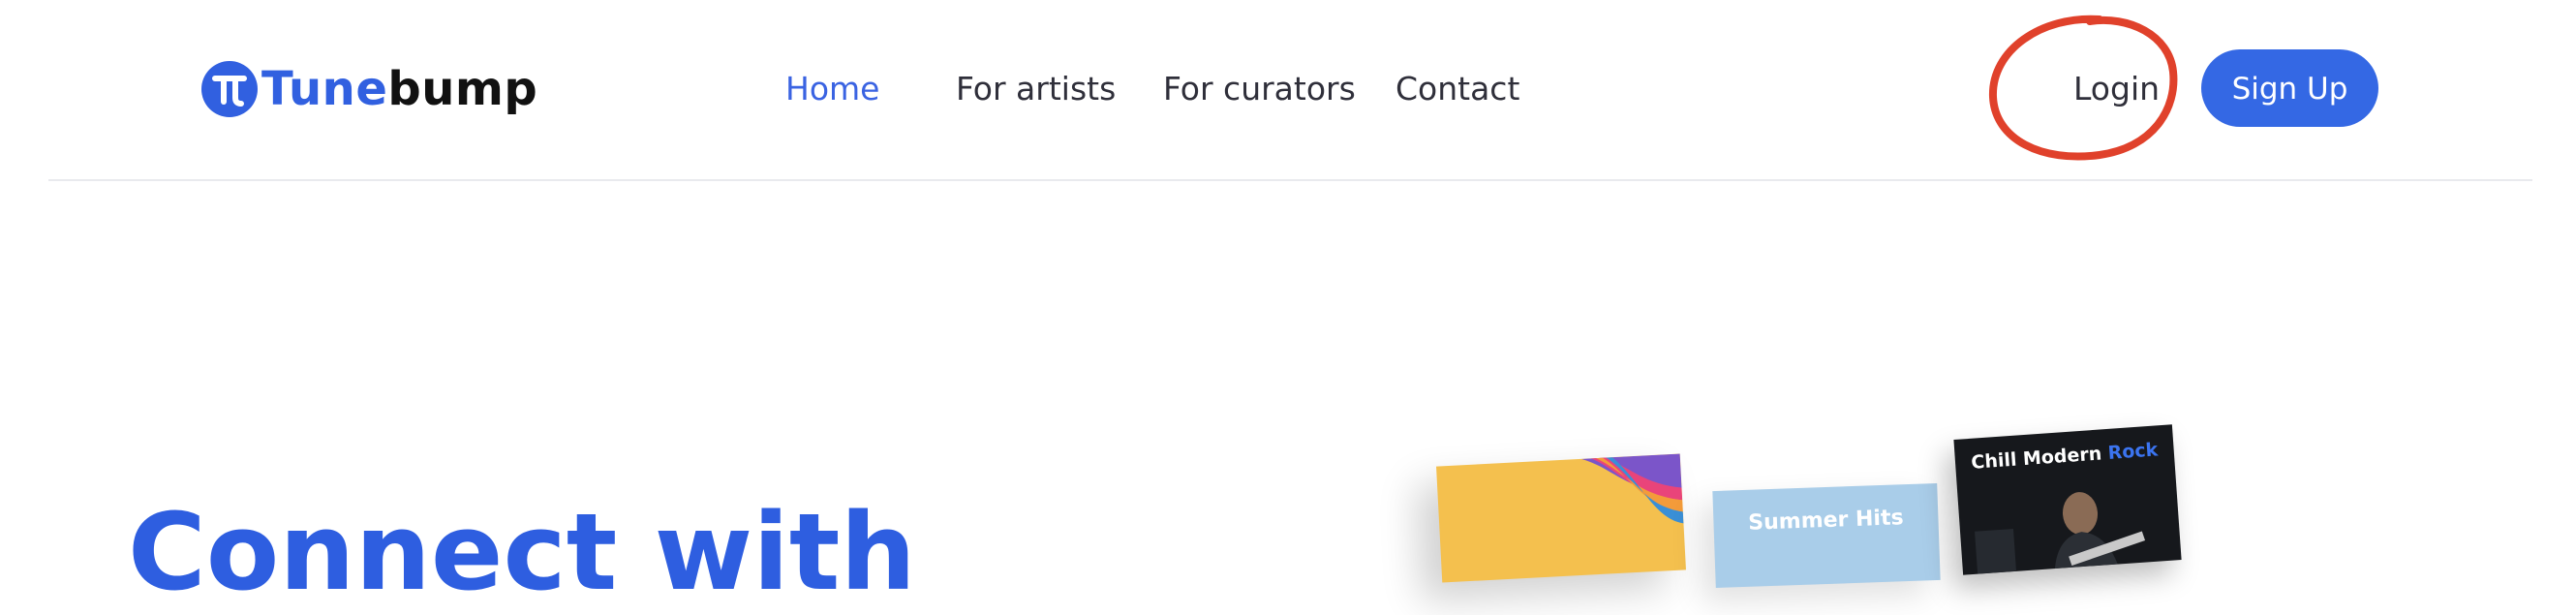 The image size is (2576, 615). Describe the element at coordinates (2067, 499) in the screenshot. I see `playlist-card-chill-modern-rock: Chill Modern Rock` at that location.